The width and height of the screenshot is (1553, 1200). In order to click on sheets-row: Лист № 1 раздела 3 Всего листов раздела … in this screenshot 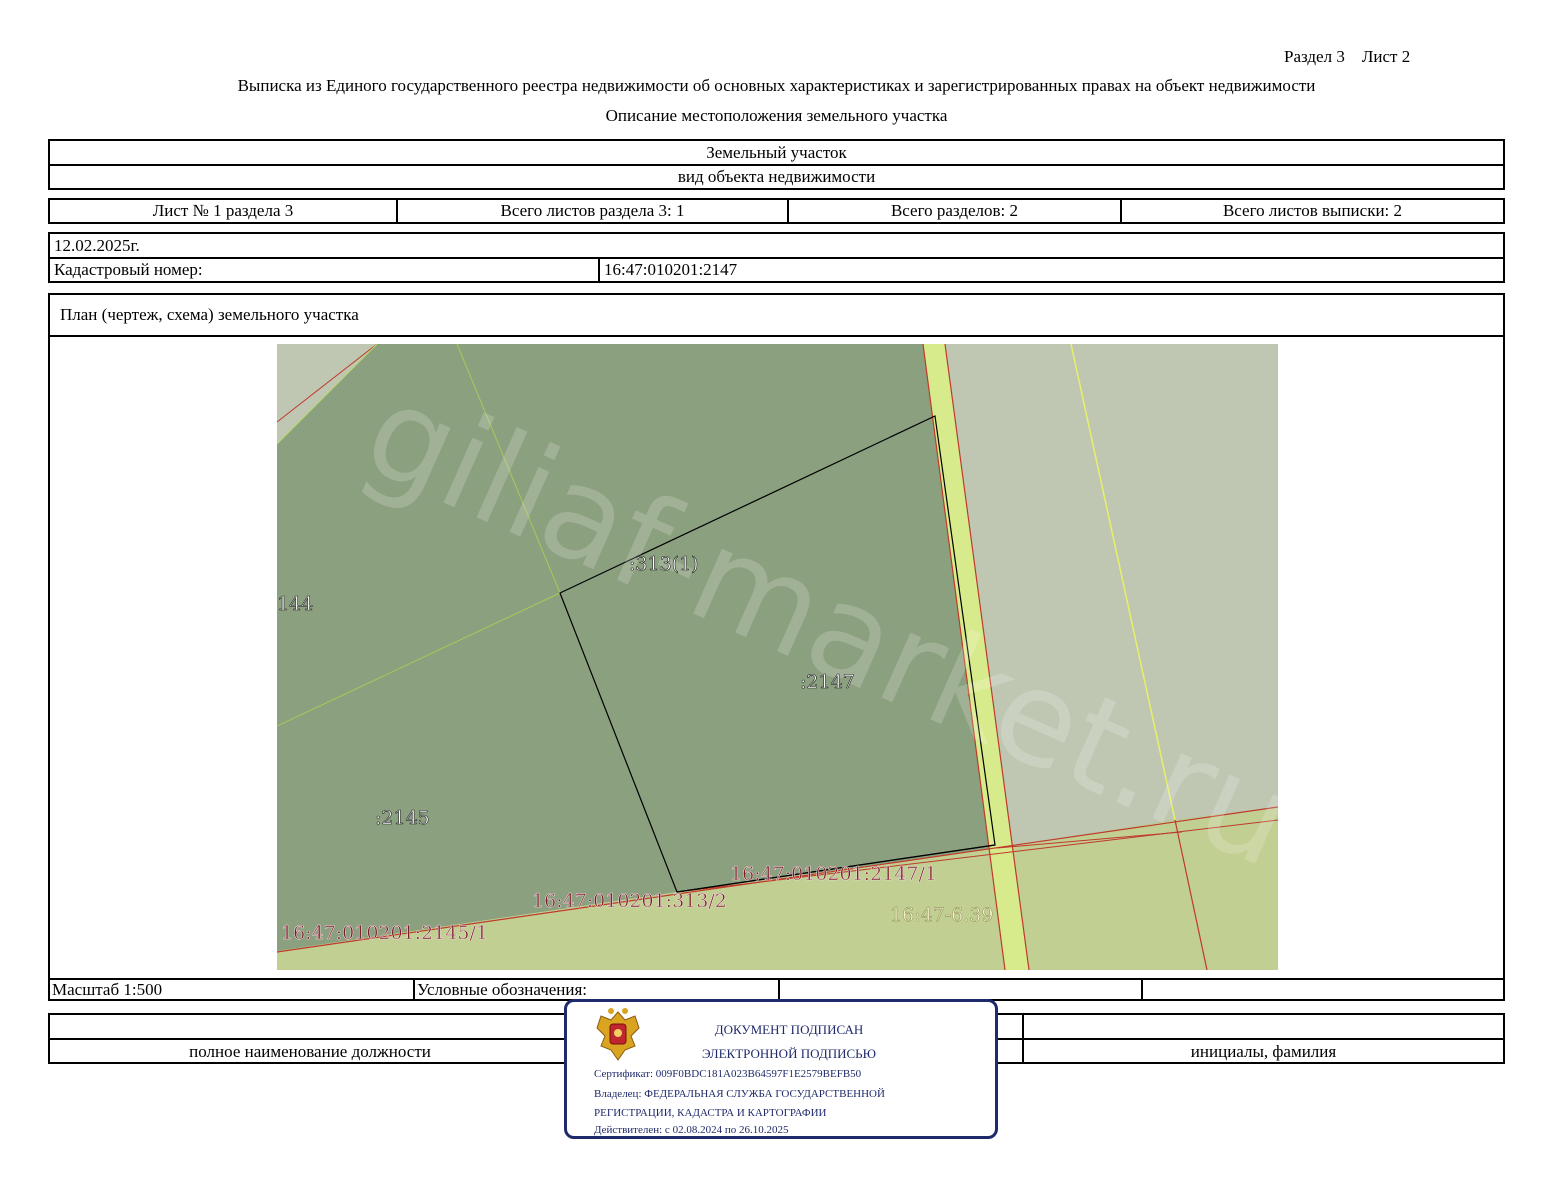, I will do `click(776, 211)`.